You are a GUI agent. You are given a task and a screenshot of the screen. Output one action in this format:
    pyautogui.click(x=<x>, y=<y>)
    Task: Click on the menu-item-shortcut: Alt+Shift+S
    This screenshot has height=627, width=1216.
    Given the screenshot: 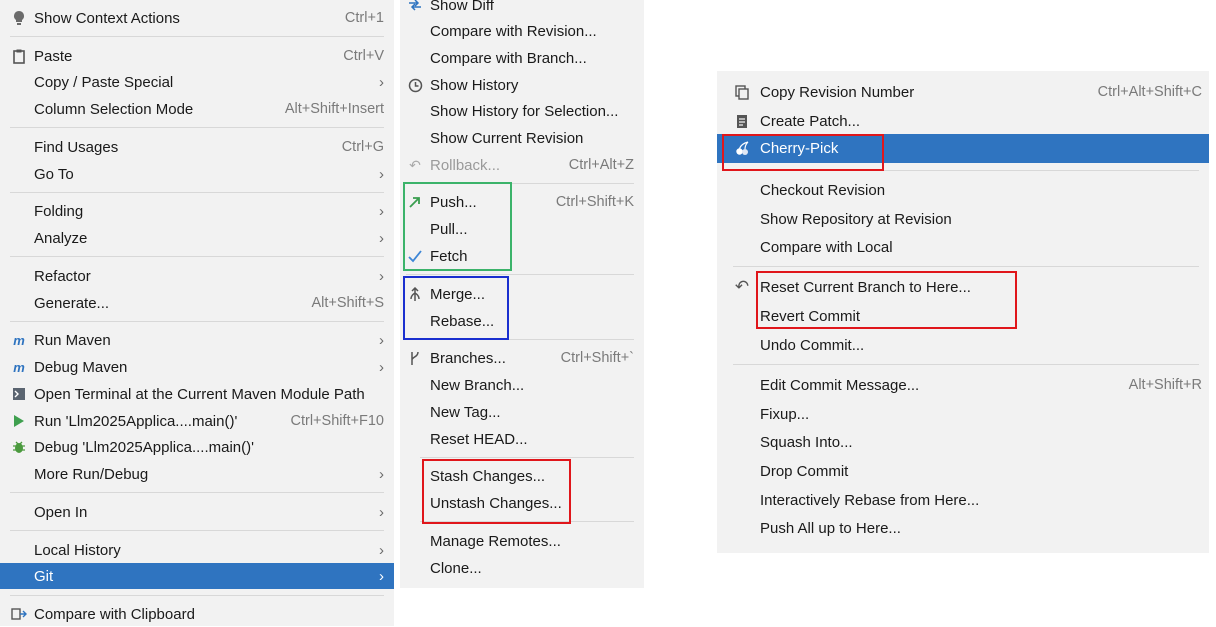 What is the action you would take?
    pyautogui.click(x=347, y=303)
    